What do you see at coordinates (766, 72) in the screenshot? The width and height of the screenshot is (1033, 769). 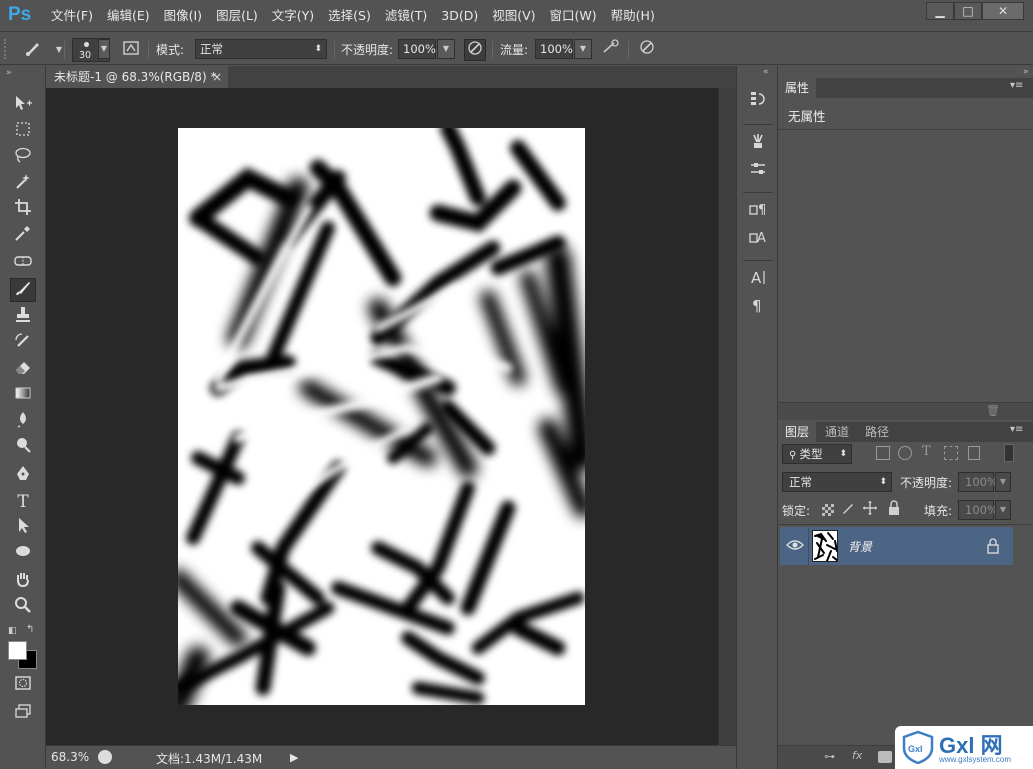 I see `expand-panels-icon: «` at bounding box center [766, 72].